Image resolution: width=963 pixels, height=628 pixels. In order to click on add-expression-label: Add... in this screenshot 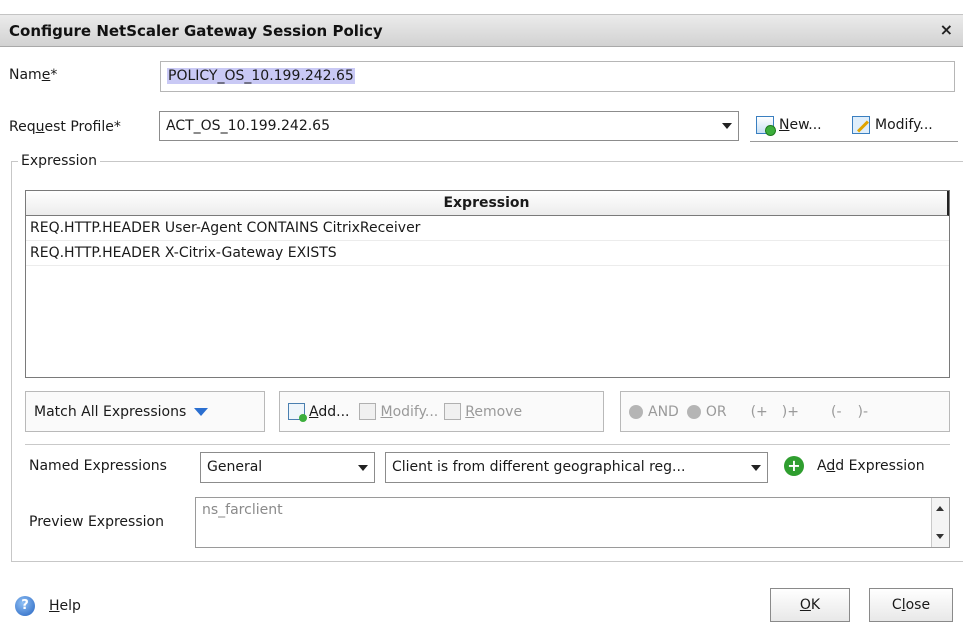, I will do `click(329, 411)`.